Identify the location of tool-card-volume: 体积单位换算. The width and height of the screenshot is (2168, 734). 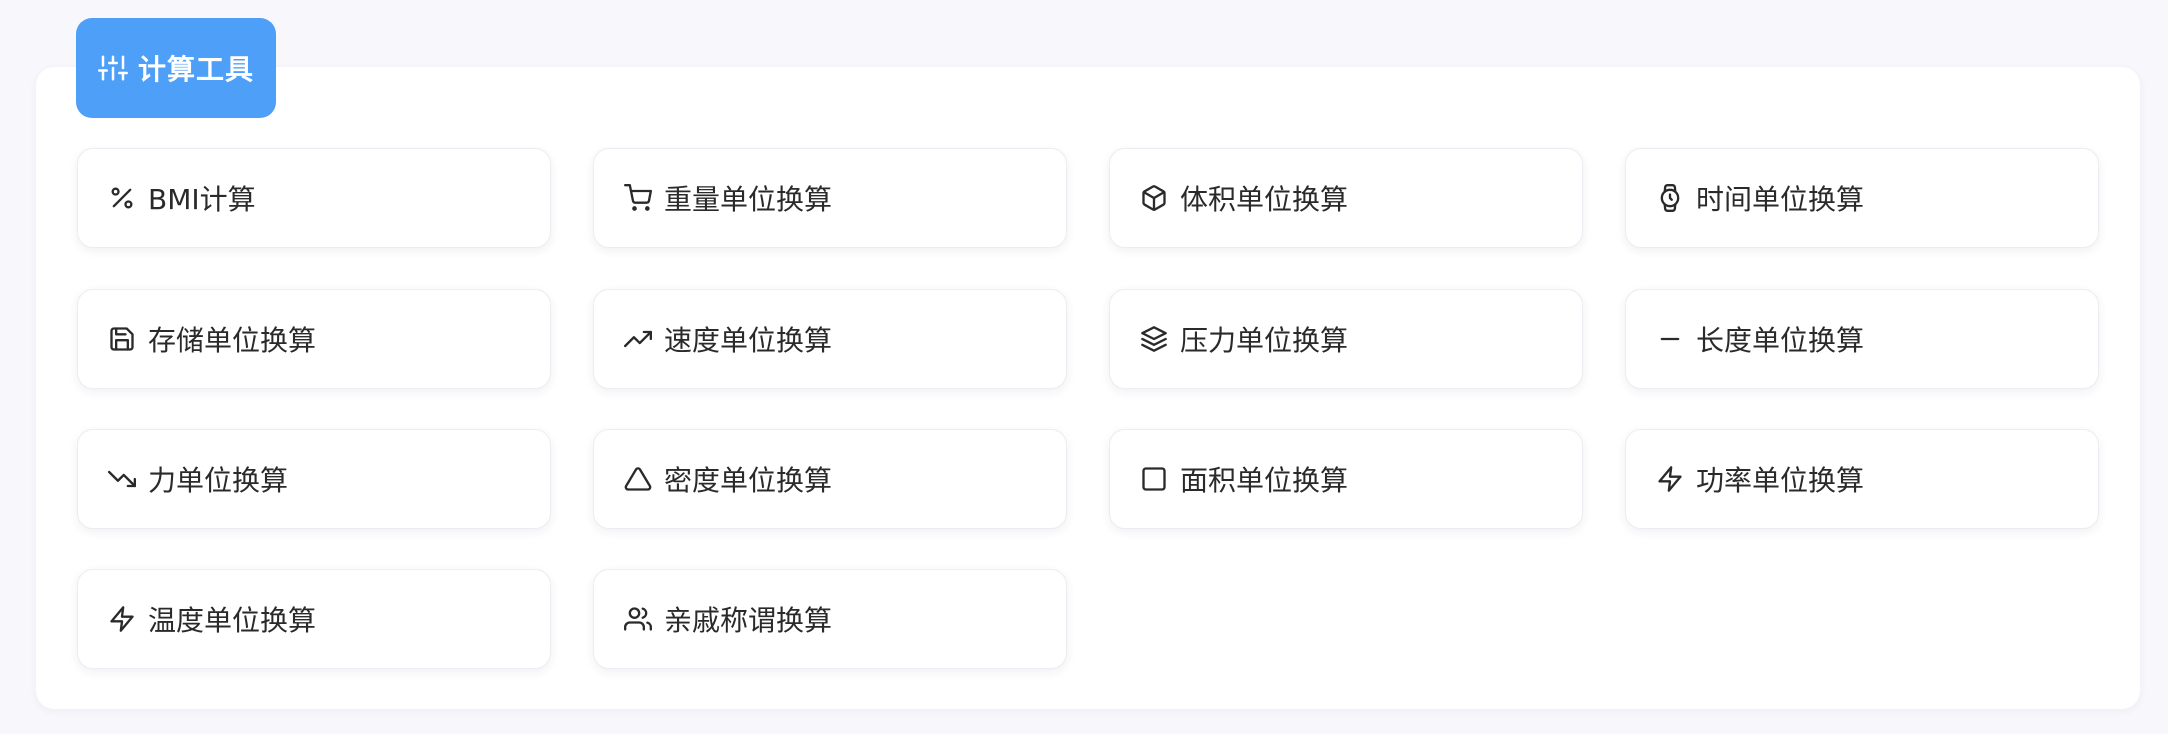
(1346, 198).